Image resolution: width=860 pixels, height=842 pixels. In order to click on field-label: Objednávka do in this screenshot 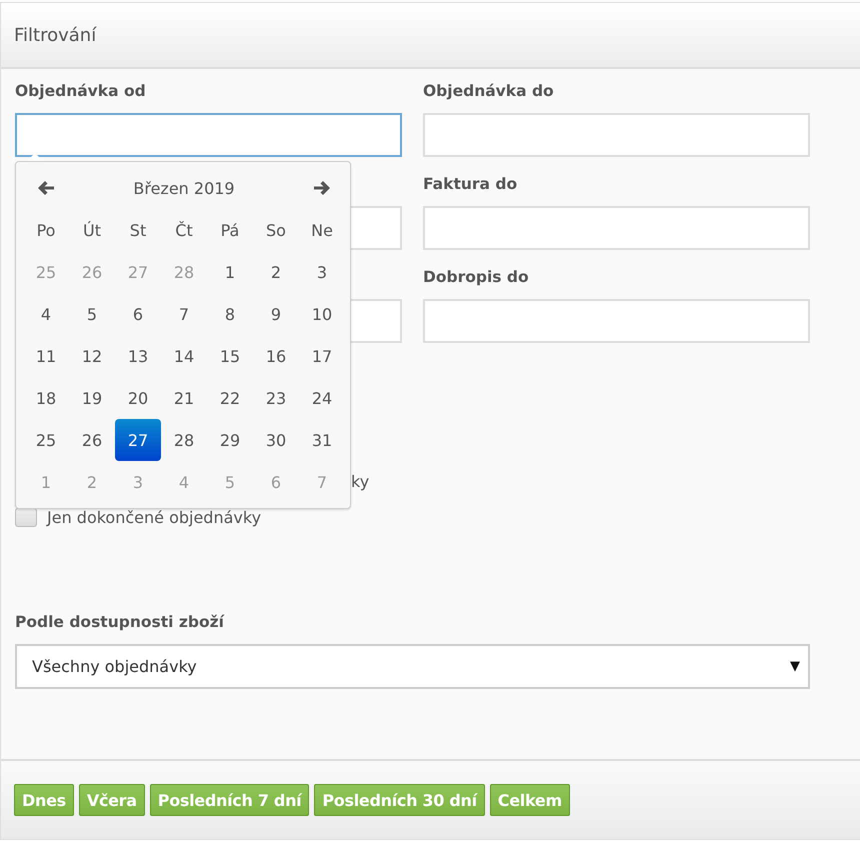, I will do `click(489, 92)`.